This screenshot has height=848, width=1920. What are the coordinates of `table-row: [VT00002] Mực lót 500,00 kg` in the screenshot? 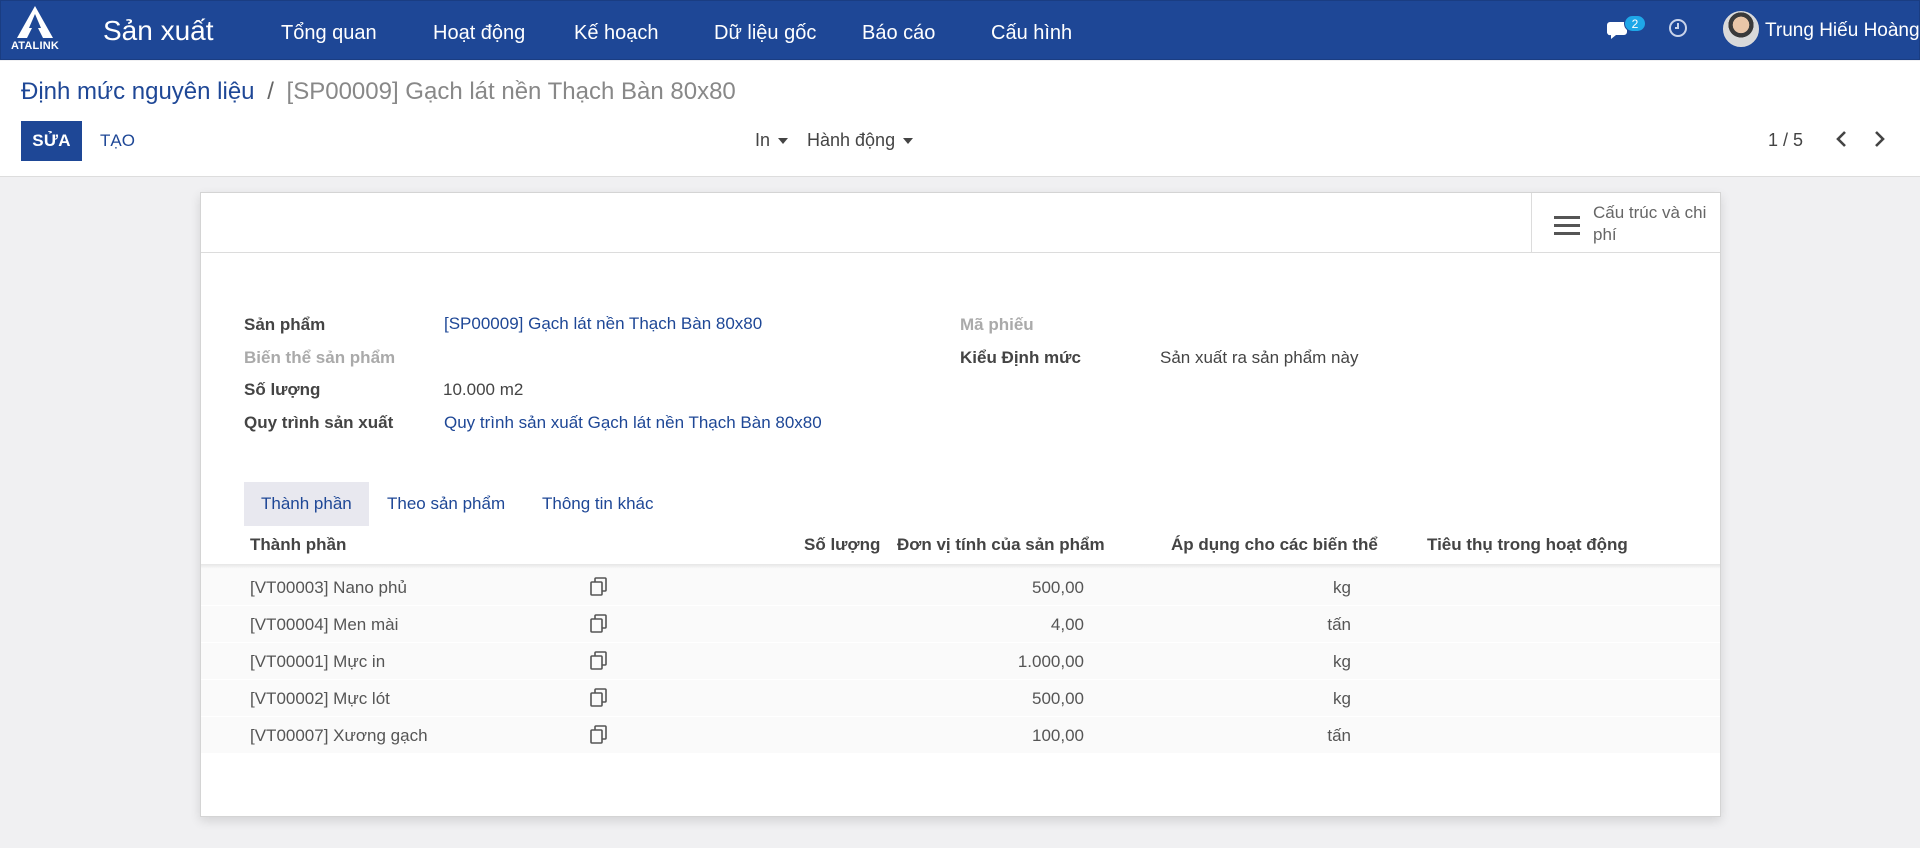 It's located at (960, 698).